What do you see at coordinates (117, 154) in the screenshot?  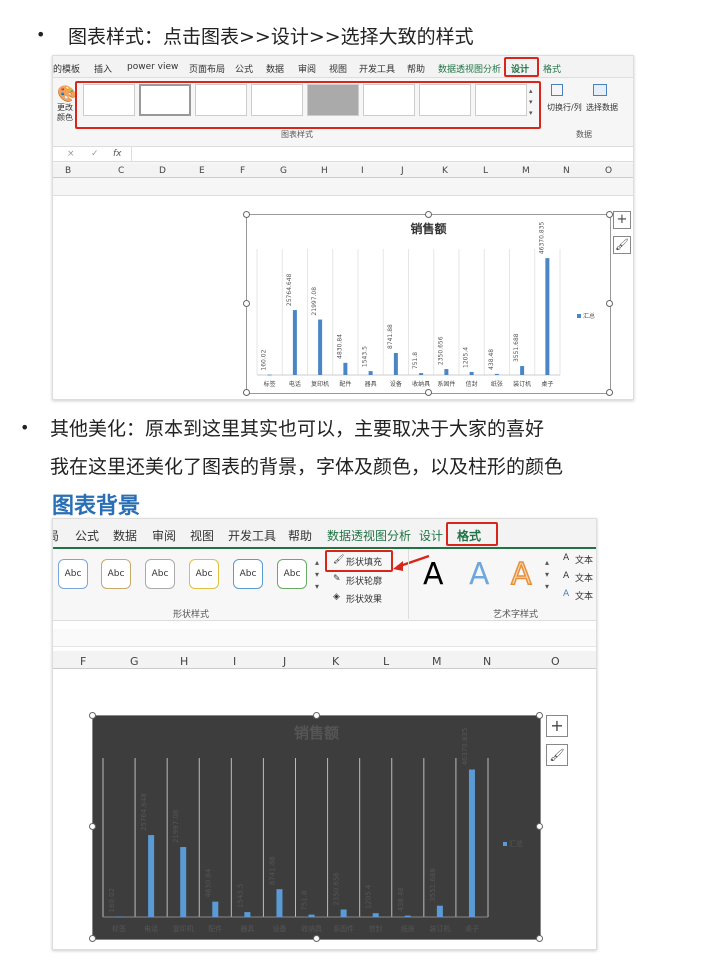 I see `function-icon: fx` at bounding box center [117, 154].